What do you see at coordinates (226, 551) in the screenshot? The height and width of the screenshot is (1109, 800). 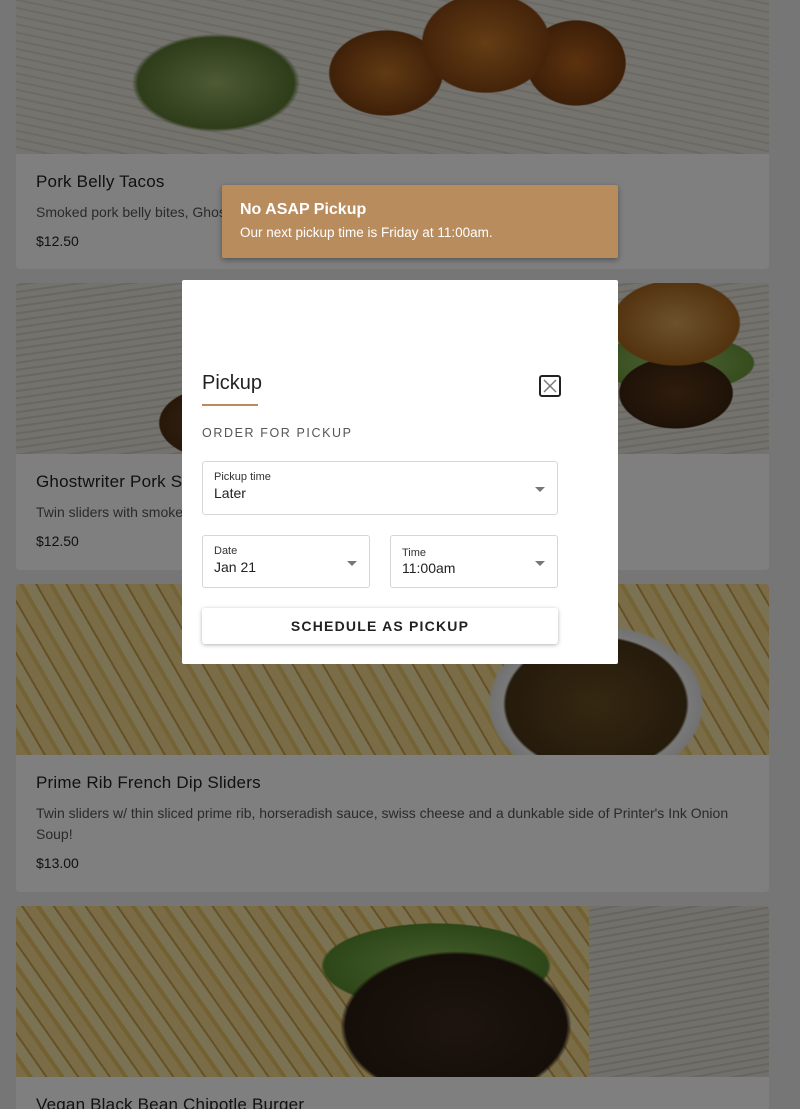 I see `date-label: Date` at bounding box center [226, 551].